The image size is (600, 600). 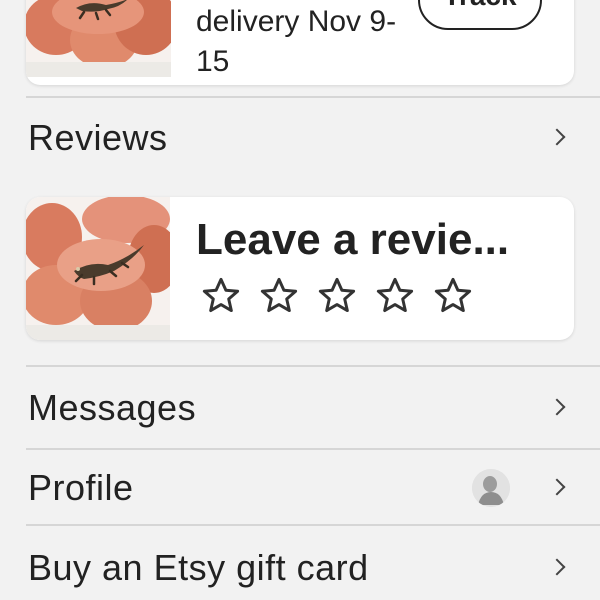 I want to click on reviews-label: Reviews, so click(x=98, y=137).